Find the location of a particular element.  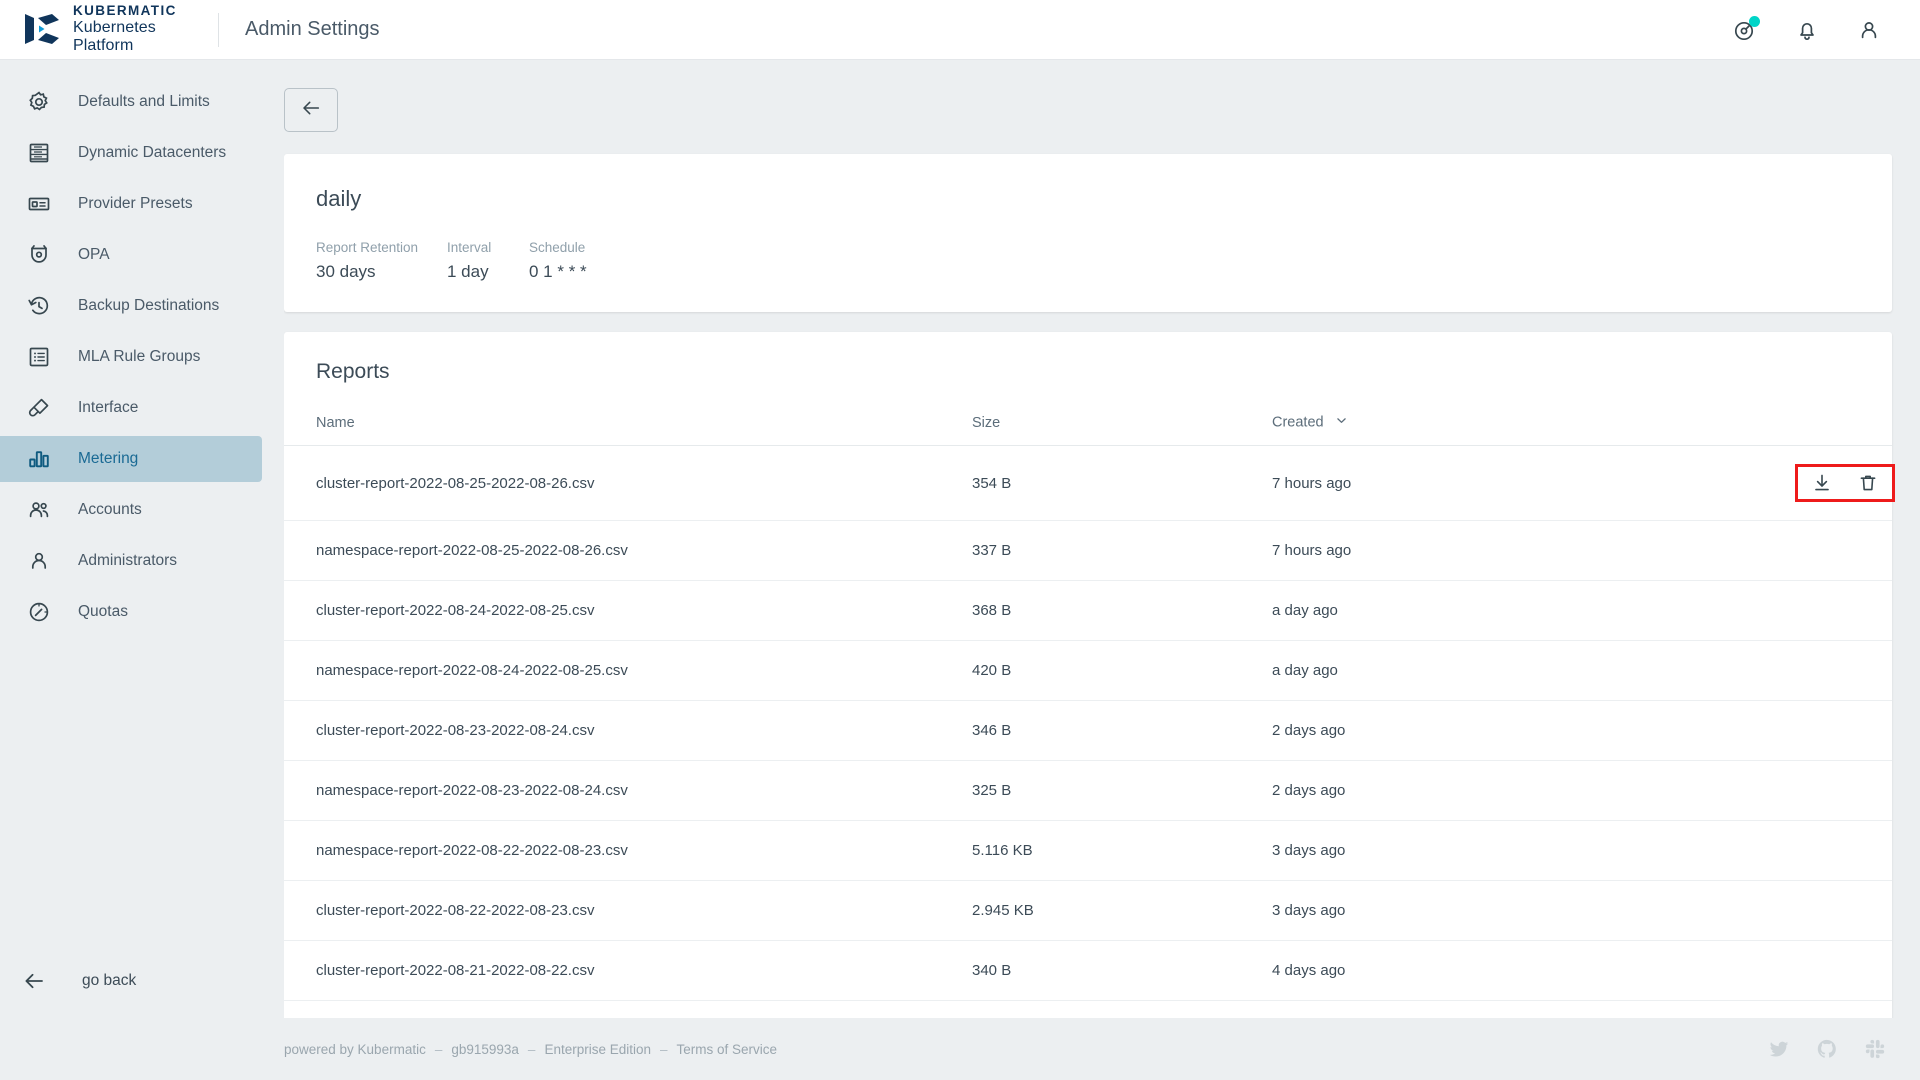

meta-report-retention: Report Retention 30 days is located at coordinates (381, 261).